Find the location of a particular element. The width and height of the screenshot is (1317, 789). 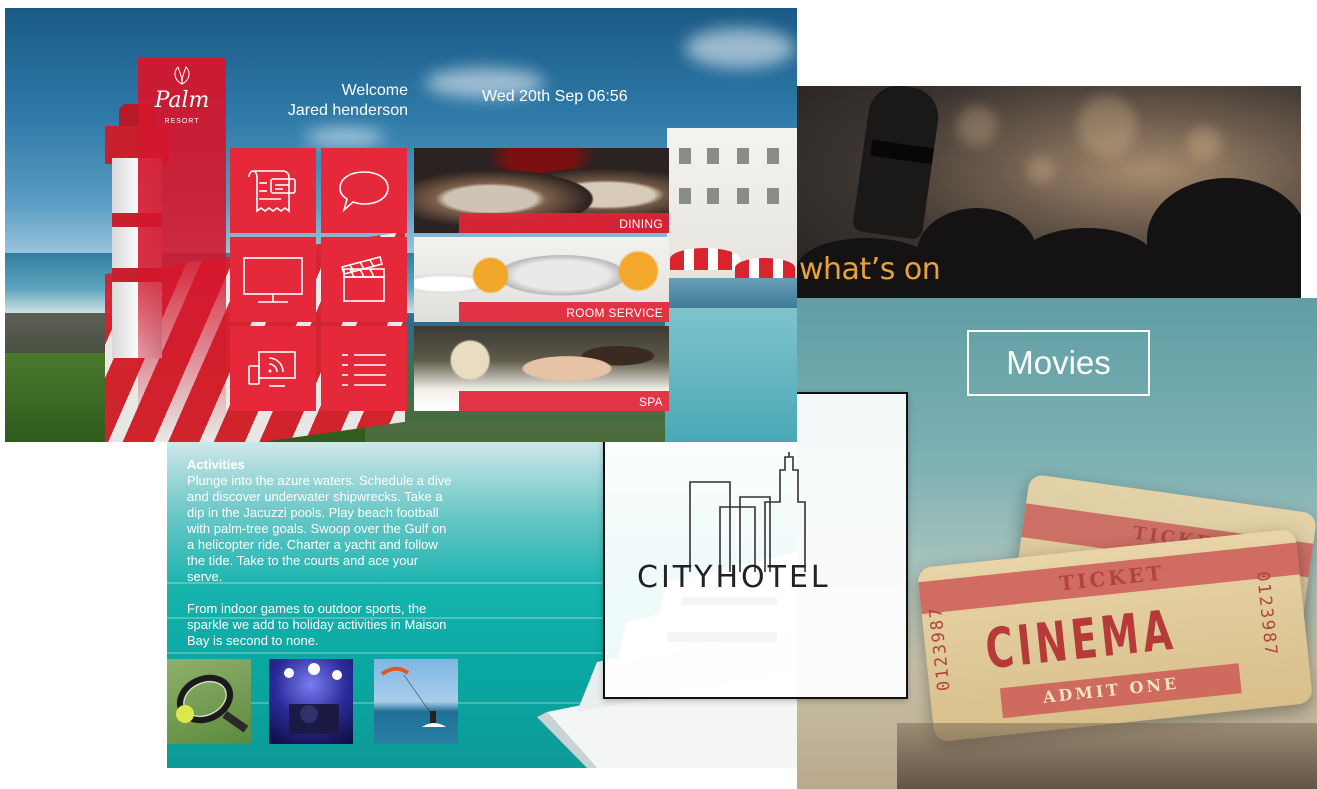

guest-name: Jared henderson is located at coordinates (347, 110).